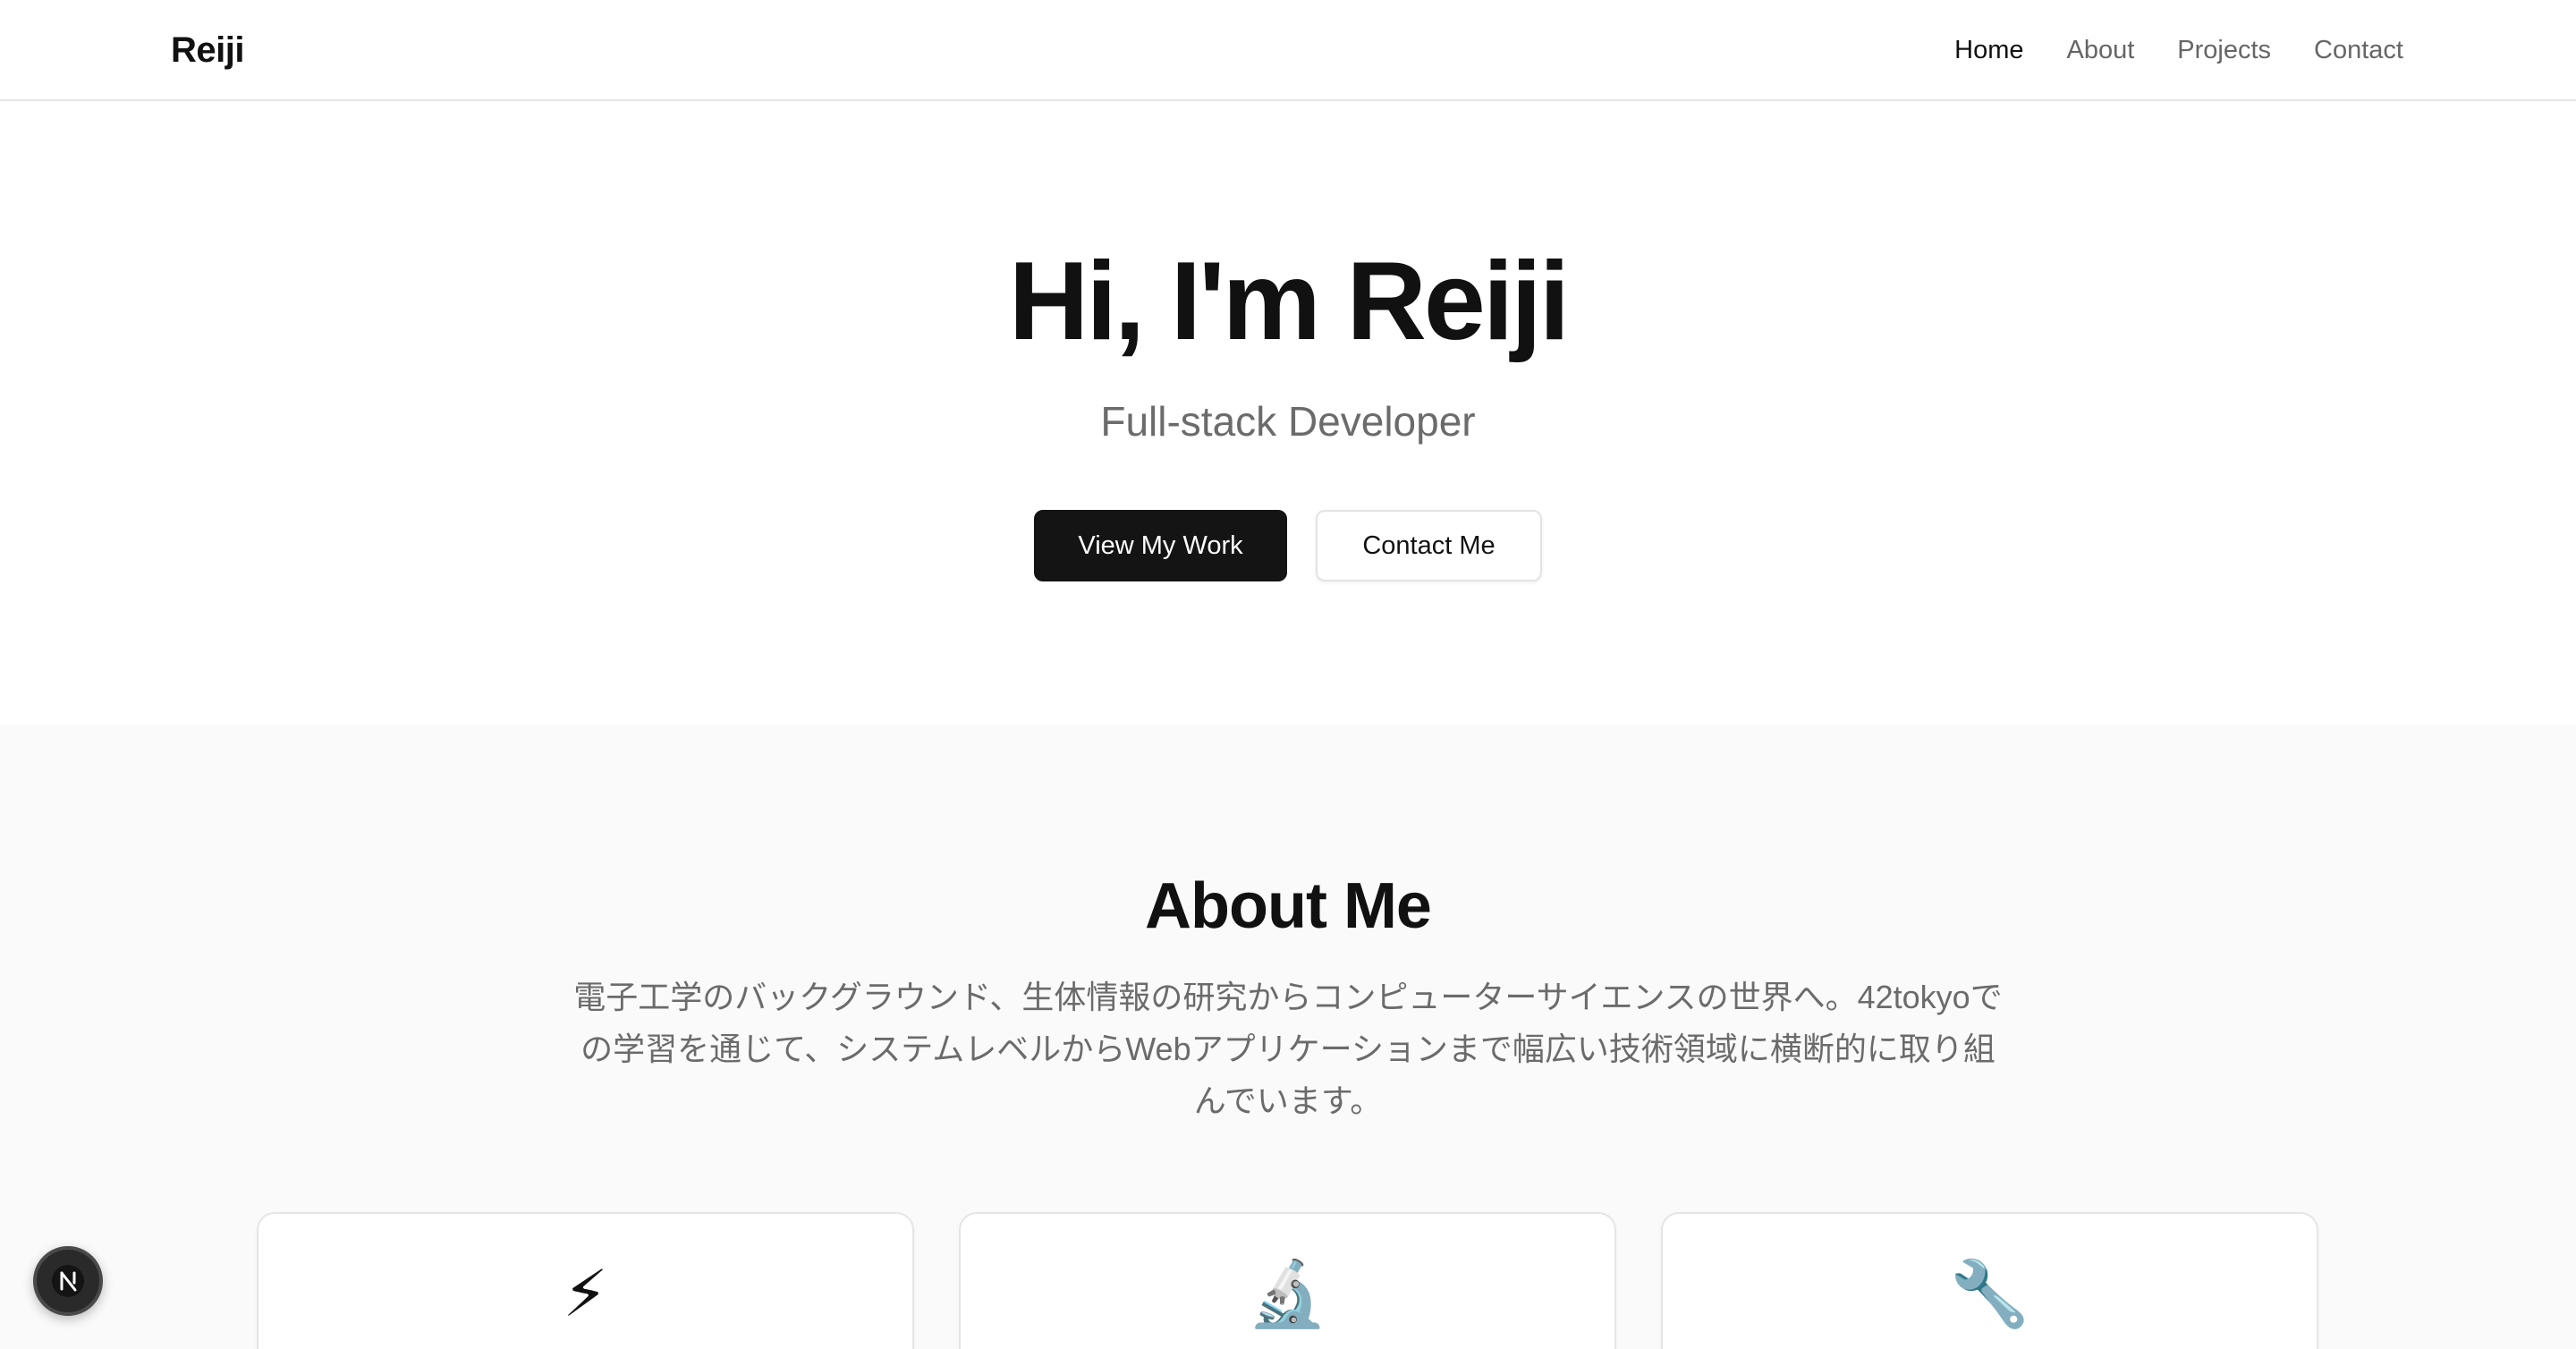 The width and height of the screenshot is (2576, 1349). I want to click on nextjs-dev-badge, so click(68, 1281).